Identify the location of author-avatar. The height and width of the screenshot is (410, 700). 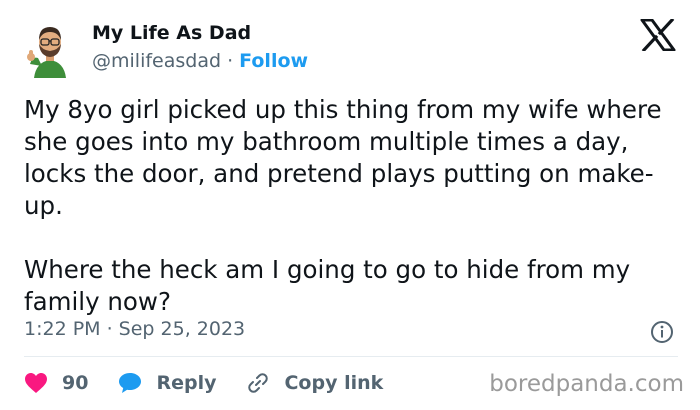
(50, 50).